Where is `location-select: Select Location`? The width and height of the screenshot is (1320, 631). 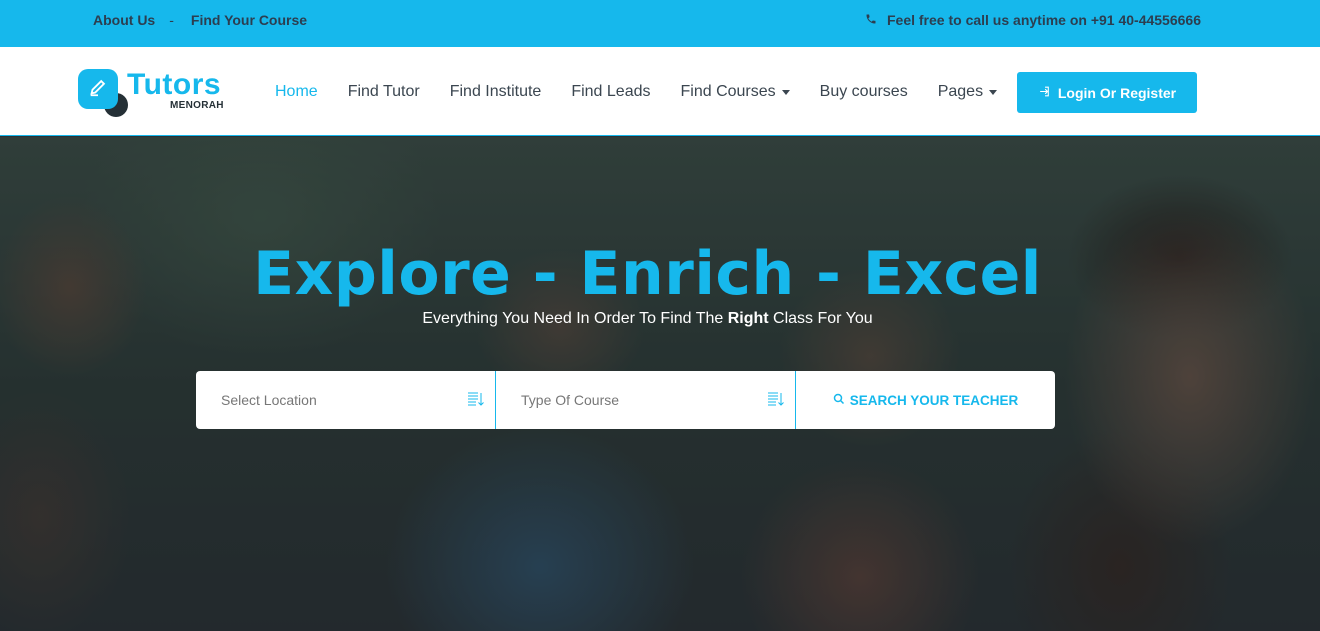
location-select: Select Location is located at coordinates (346, 400).